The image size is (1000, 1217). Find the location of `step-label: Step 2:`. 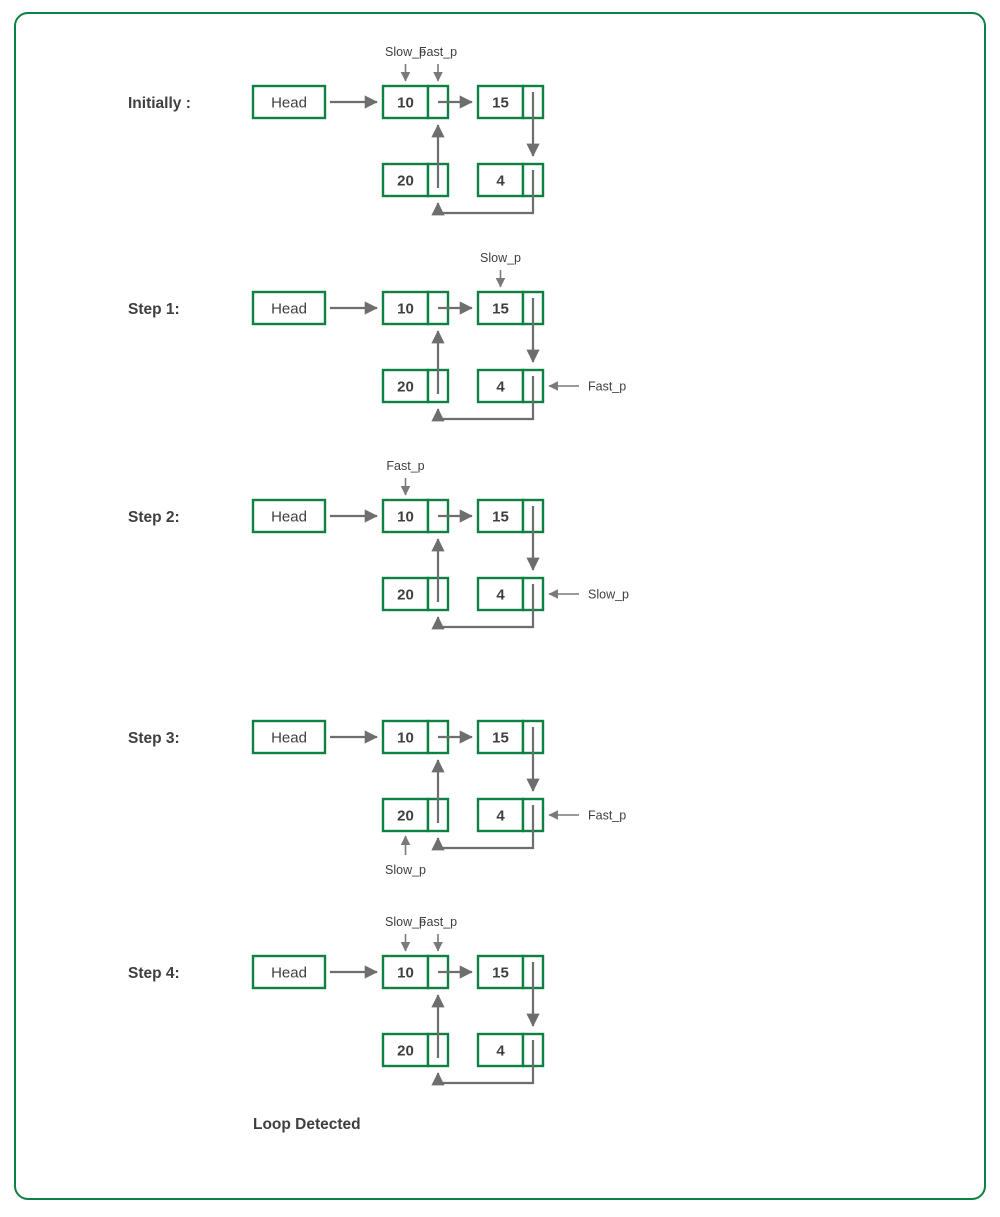

step-label: Step 2: is located at coordinates (154, 517).